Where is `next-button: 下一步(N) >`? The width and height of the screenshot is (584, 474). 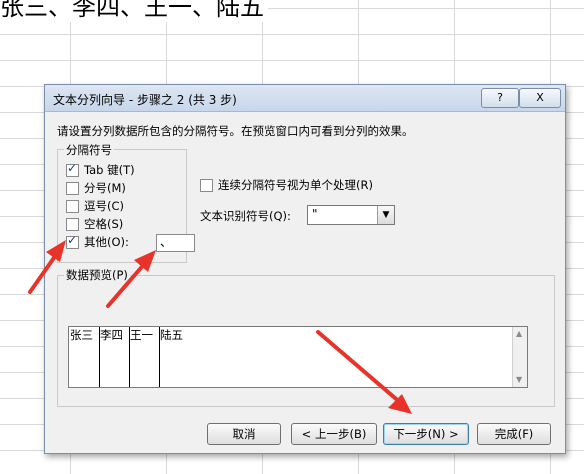
next-button: 下一步(N) > is located at coordinates (426, 434).